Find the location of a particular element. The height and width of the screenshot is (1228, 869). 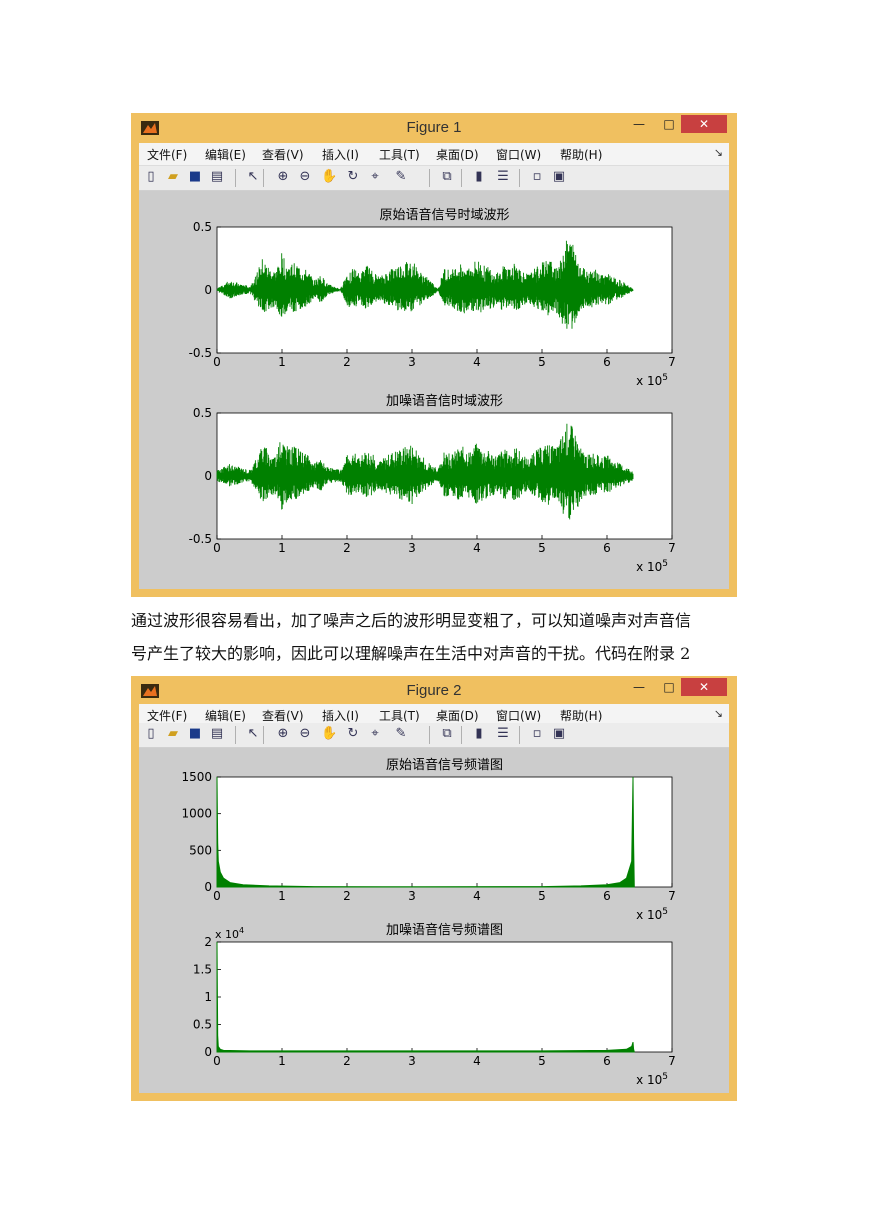

y-tick-label: -0.5 is located at coordinates (200, 353).